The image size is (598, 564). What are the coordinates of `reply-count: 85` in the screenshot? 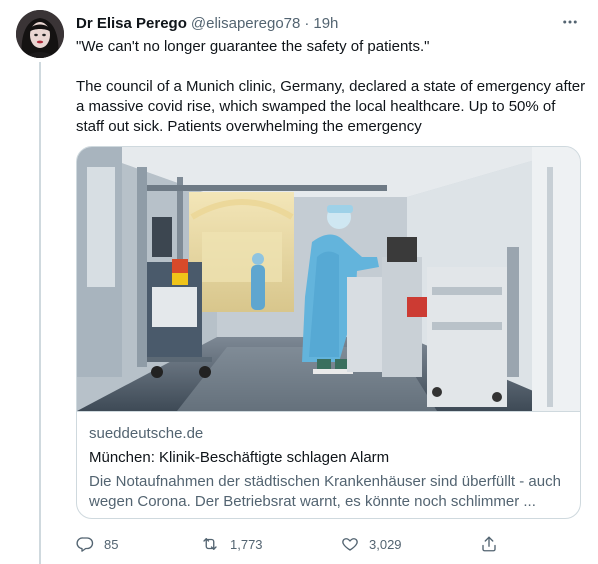 It's located at (111, 544).